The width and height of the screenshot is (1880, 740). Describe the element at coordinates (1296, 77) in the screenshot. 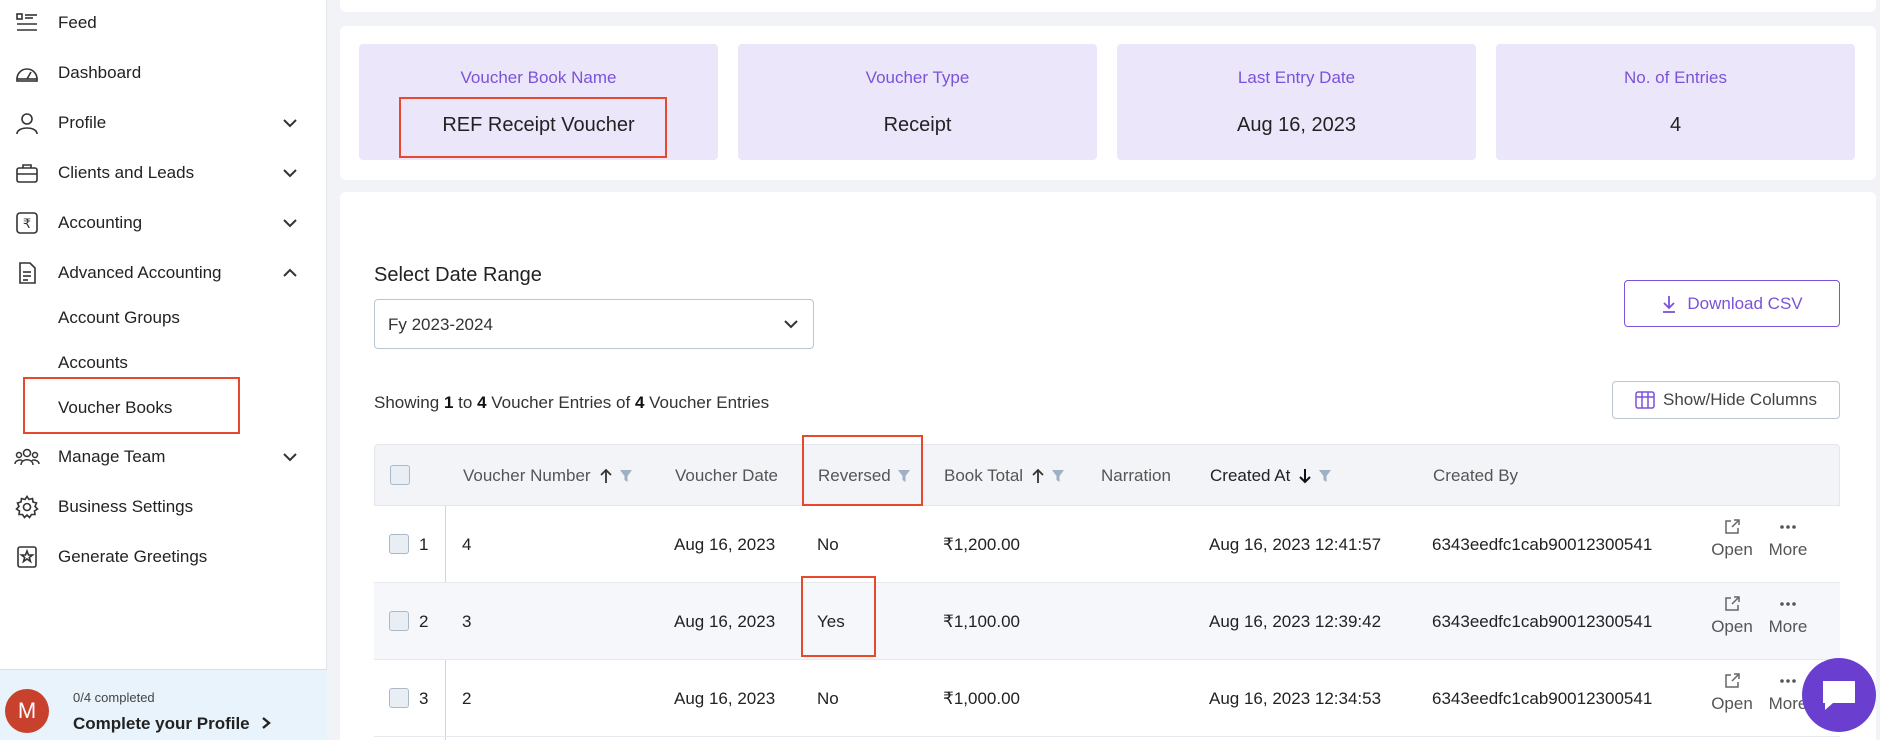

I see `summary-key: Last Entry Date` at that location.